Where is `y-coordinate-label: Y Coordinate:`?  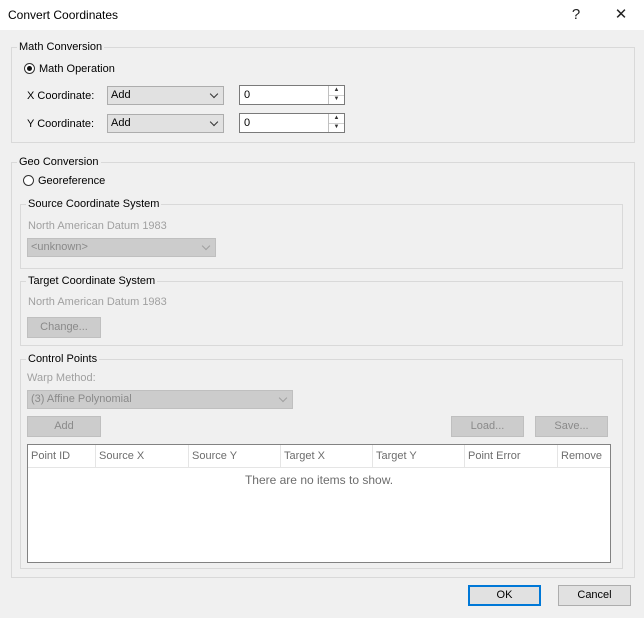
y-coordinate-label: Y Coordinate: is located at coordinates (61, 124).